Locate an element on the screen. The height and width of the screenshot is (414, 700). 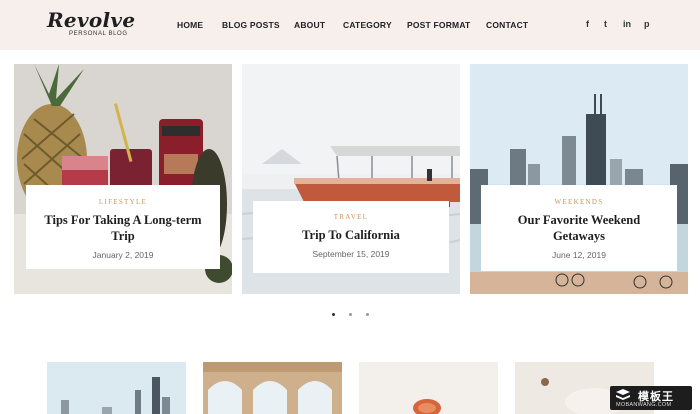
site-watermark: 模板王 MOBANWANG.COM is located at coordinates (651, 398).